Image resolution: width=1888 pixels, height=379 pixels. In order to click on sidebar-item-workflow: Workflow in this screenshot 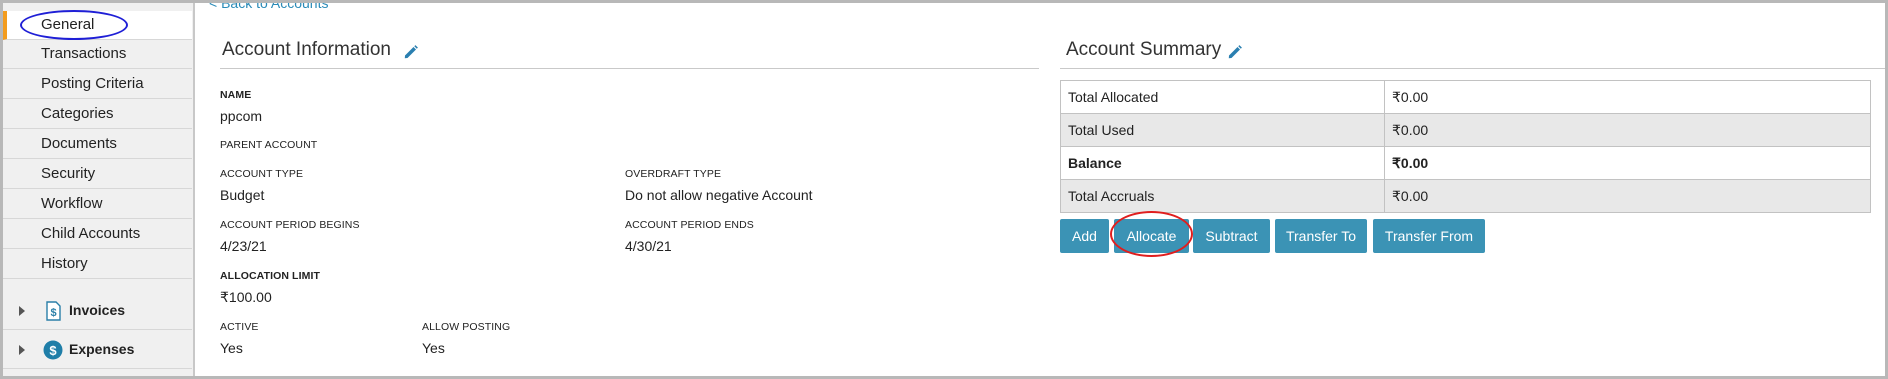, I will do `click(97, 204)`.